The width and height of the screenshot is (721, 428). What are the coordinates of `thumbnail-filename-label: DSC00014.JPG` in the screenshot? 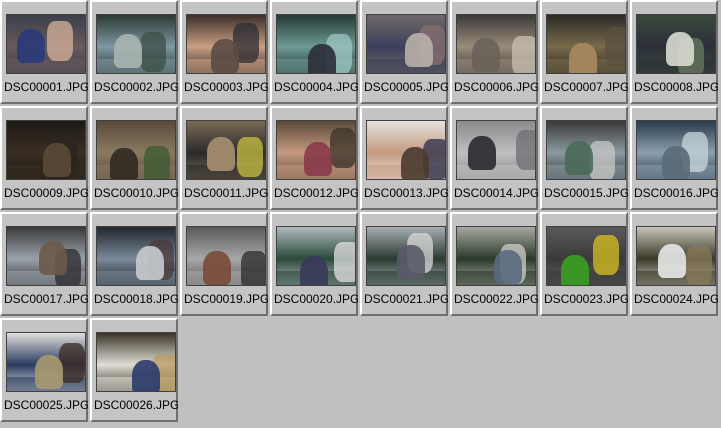 It's located at (496, 193).